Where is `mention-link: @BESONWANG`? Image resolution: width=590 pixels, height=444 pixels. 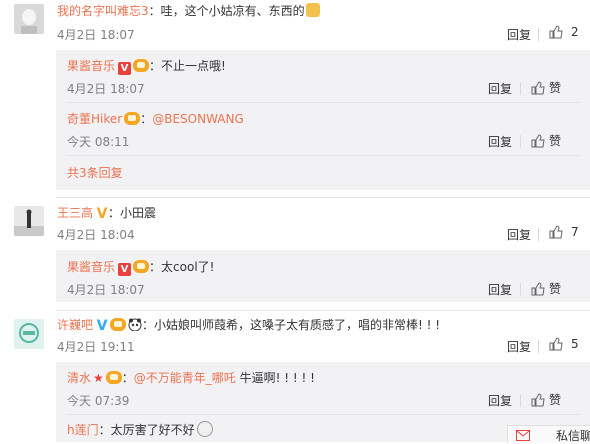 mention-link: @BESONWANG is located at coordinates (198, 119).